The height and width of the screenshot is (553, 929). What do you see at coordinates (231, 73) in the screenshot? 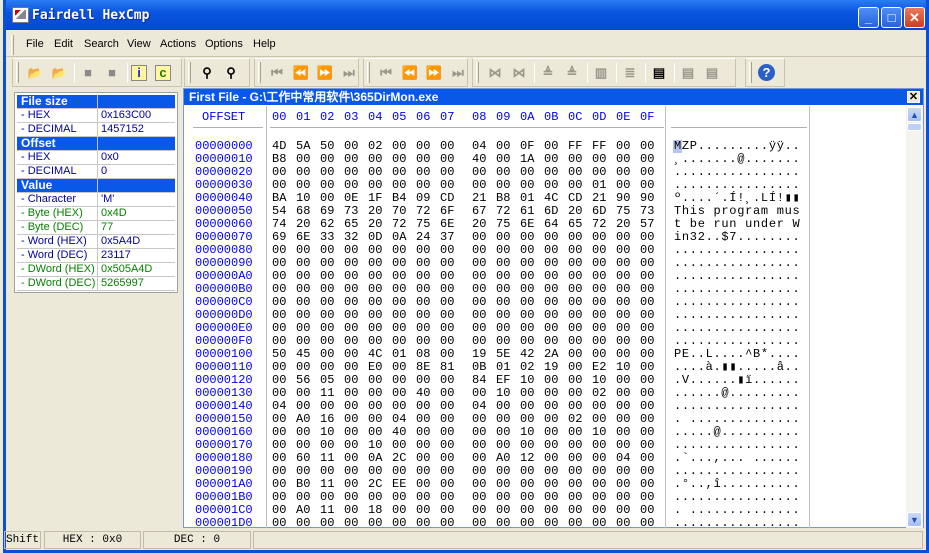
I see `find-next-icon: ⚲` at bounding box center [231, 73].